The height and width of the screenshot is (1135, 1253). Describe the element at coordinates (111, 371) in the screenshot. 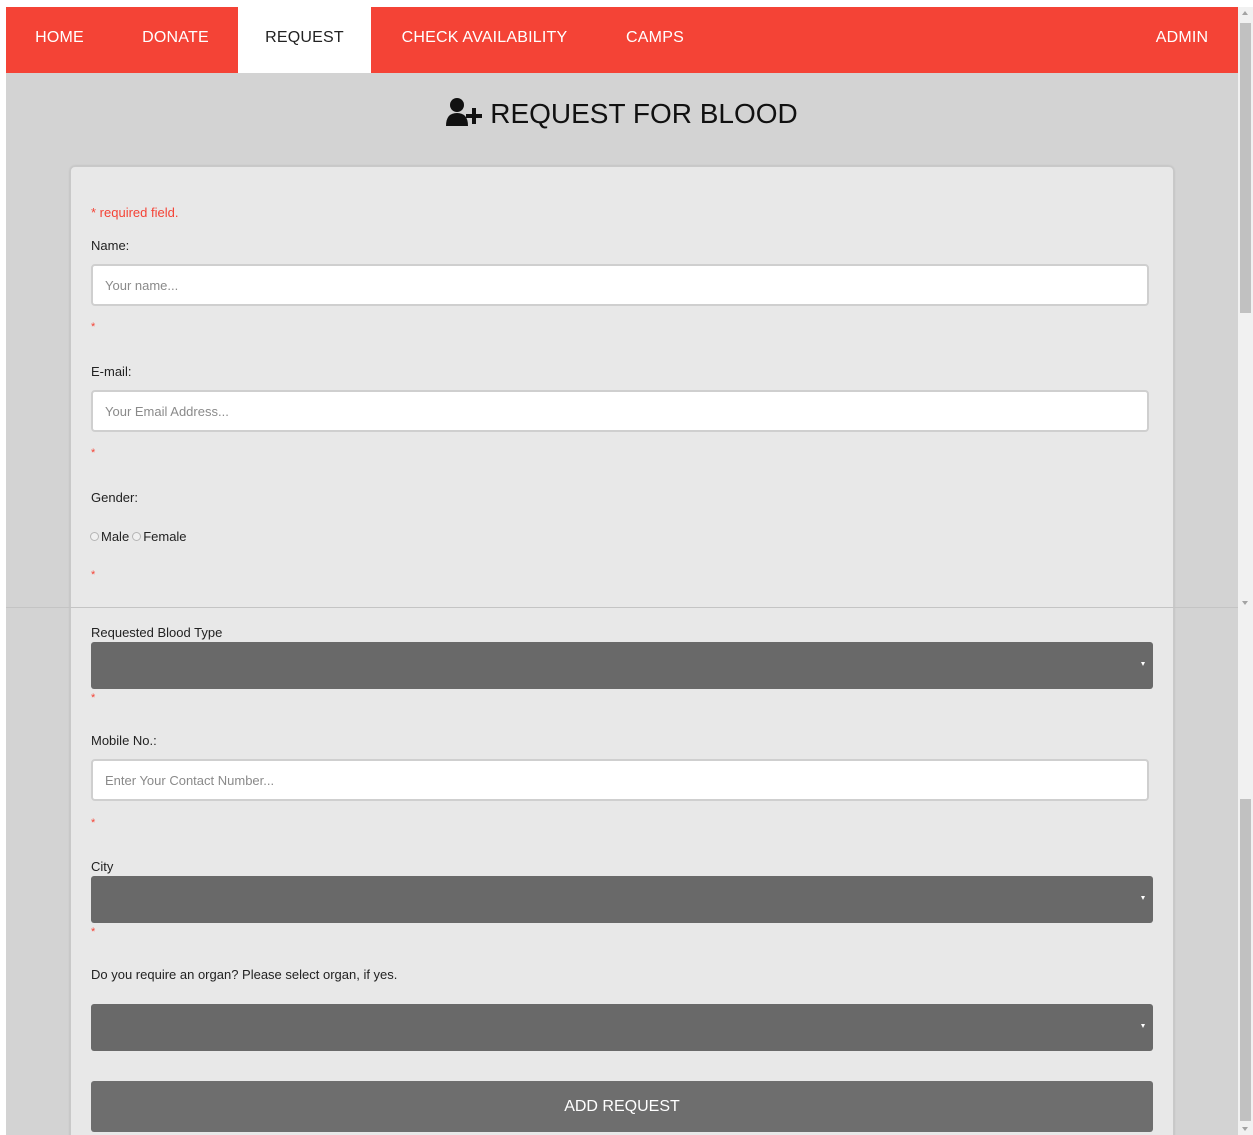

I see `email-label: E-mail:` at that location.